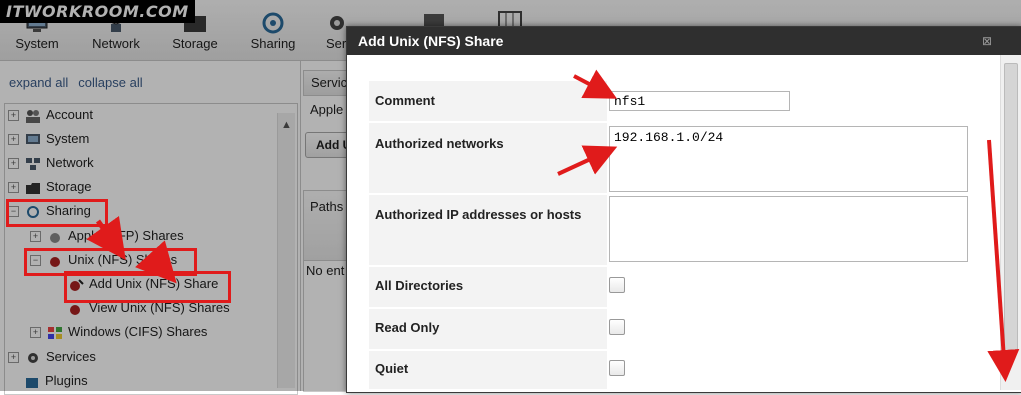  Describe the element at coordinates (587, 160) in the screenshot. I see `arrow-to-networks` at that location.